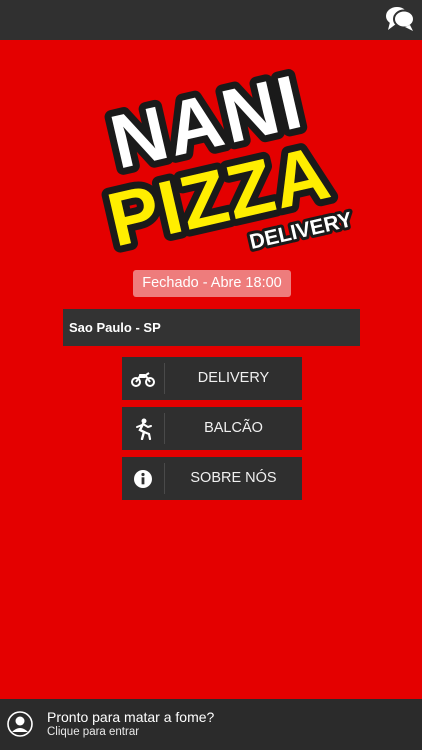 The height and width of the screenshot is (750, 422). Describe the element at coordinates (211, 20) in the screenshot. I see `top-bar` at that location.